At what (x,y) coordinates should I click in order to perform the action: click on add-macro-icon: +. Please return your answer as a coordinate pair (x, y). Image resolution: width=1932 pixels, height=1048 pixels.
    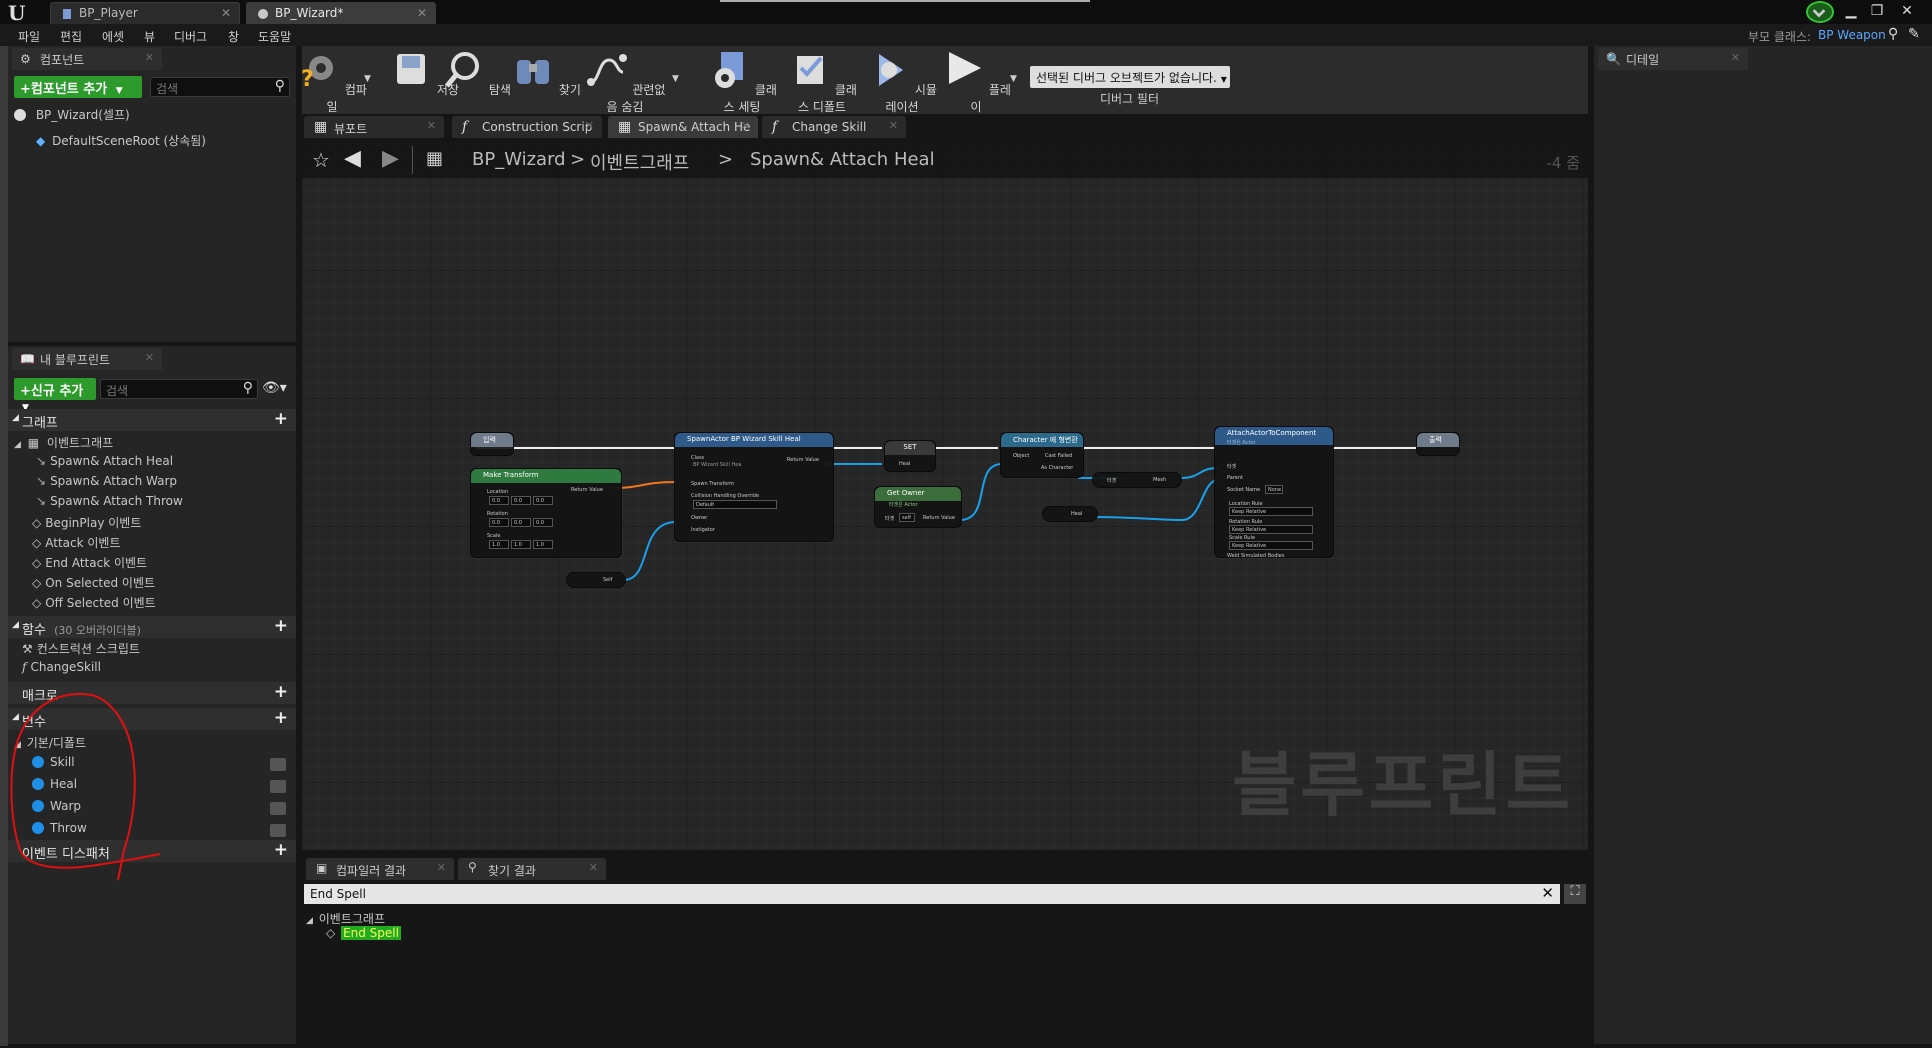
    Looking at the image, I should click on (281, 692).